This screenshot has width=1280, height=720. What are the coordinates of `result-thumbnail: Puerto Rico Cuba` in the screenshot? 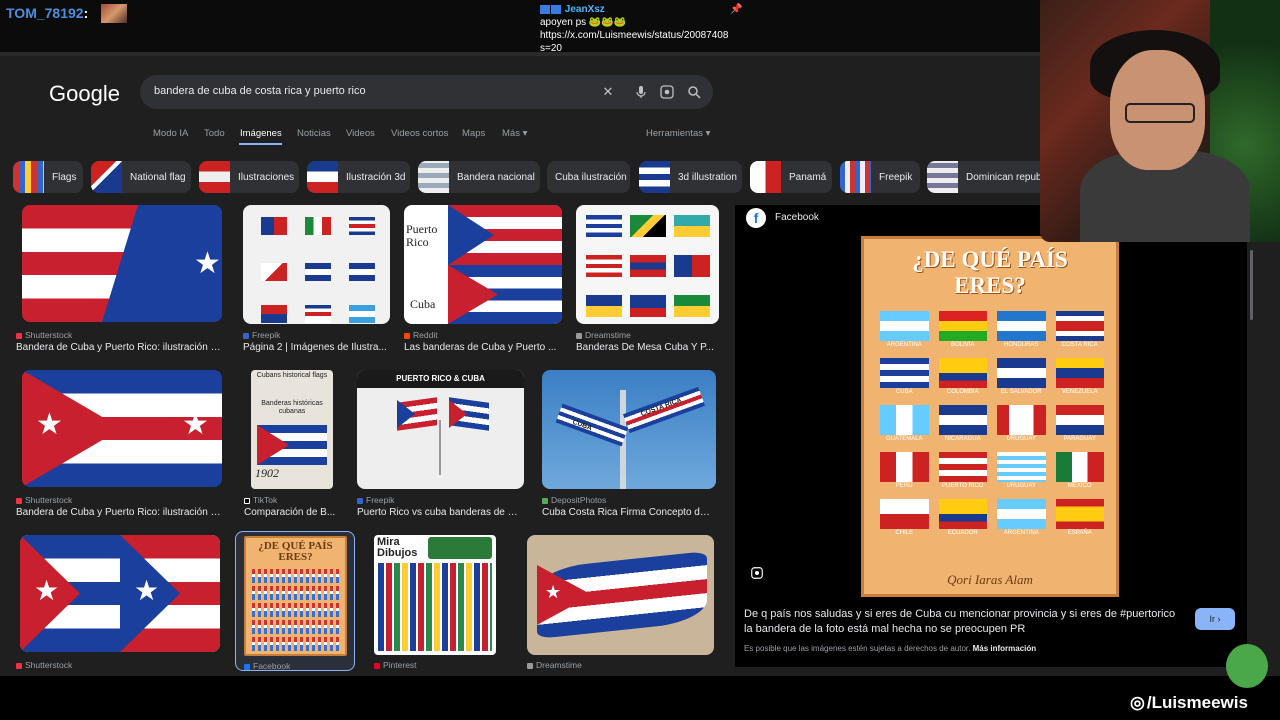 It's located at (483, 264).